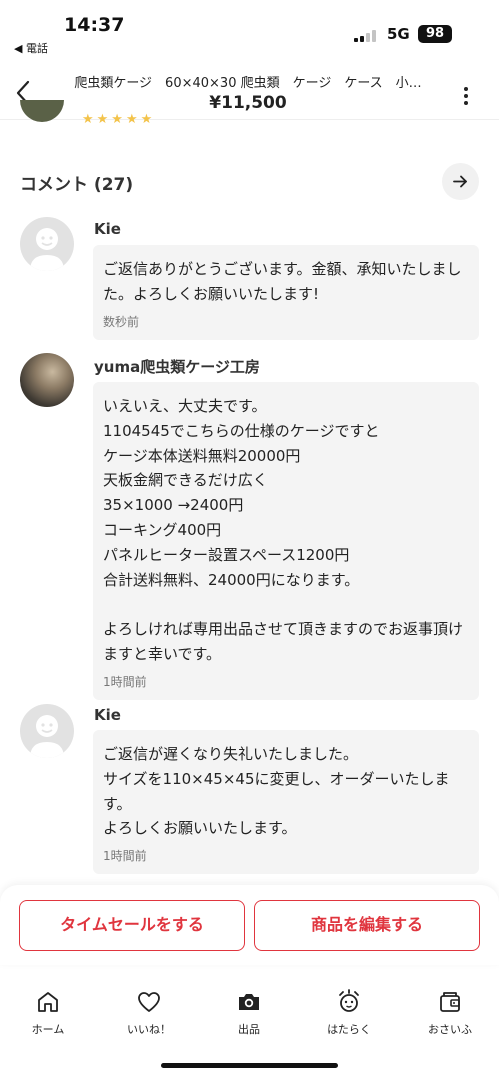  What do you see at coordinates (48, 1029) in the screenshot?
I see `tab-label: ホーム` at bounding box center [48, 1029].